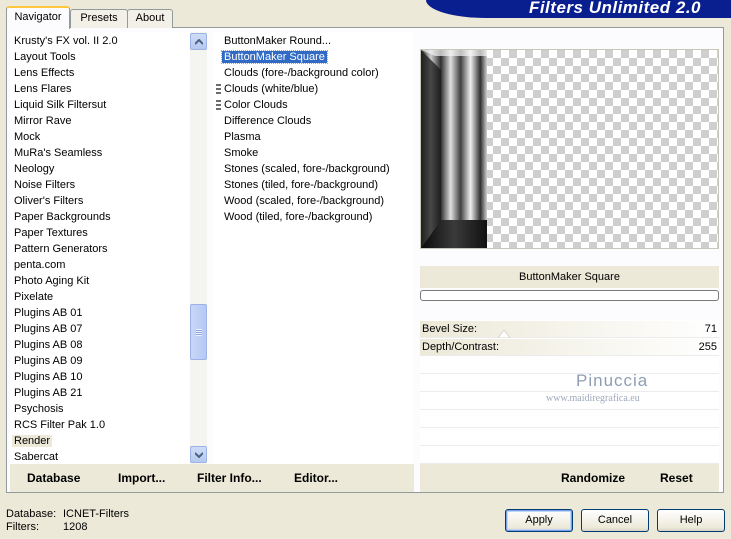 Image resolution: width=731 pixels, height=539 pixels. I want to click on category-item: Plugins AB 07, so click(100, 329).